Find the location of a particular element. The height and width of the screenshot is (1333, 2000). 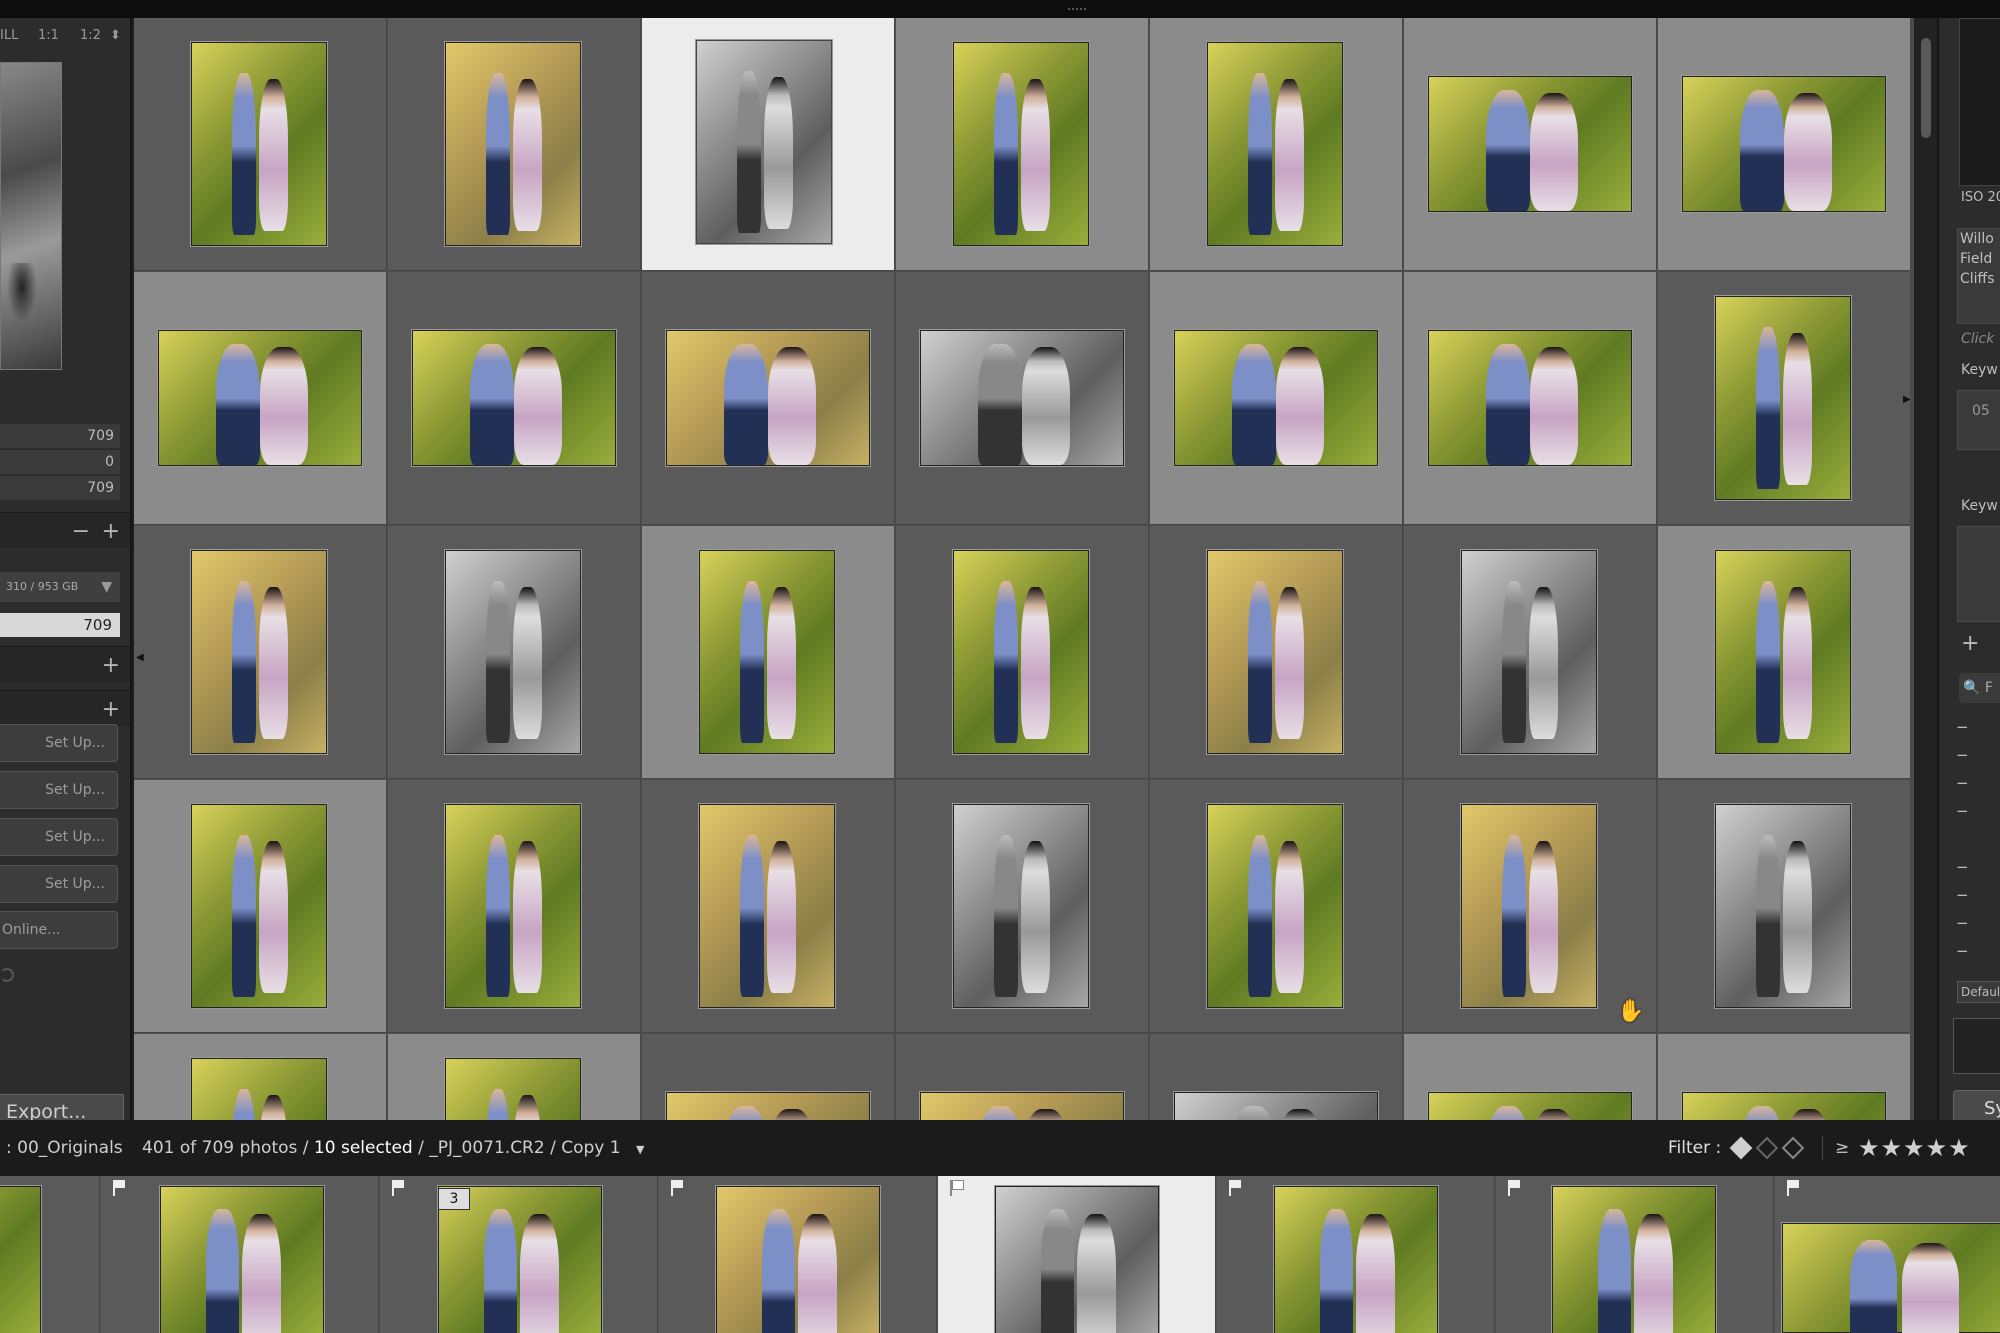

metadata-box is located at coordinates (1976, 1046).